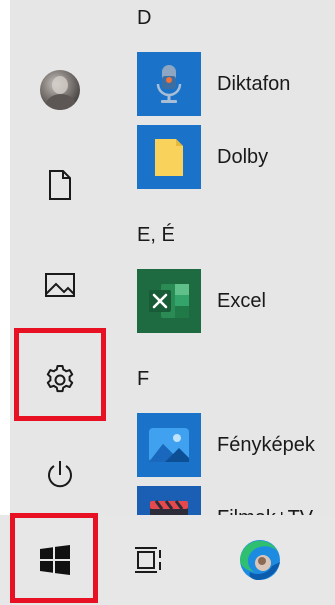 This screenshot has height=605, width=335. I want to click on app-label: Dolby, so click(243, 156).